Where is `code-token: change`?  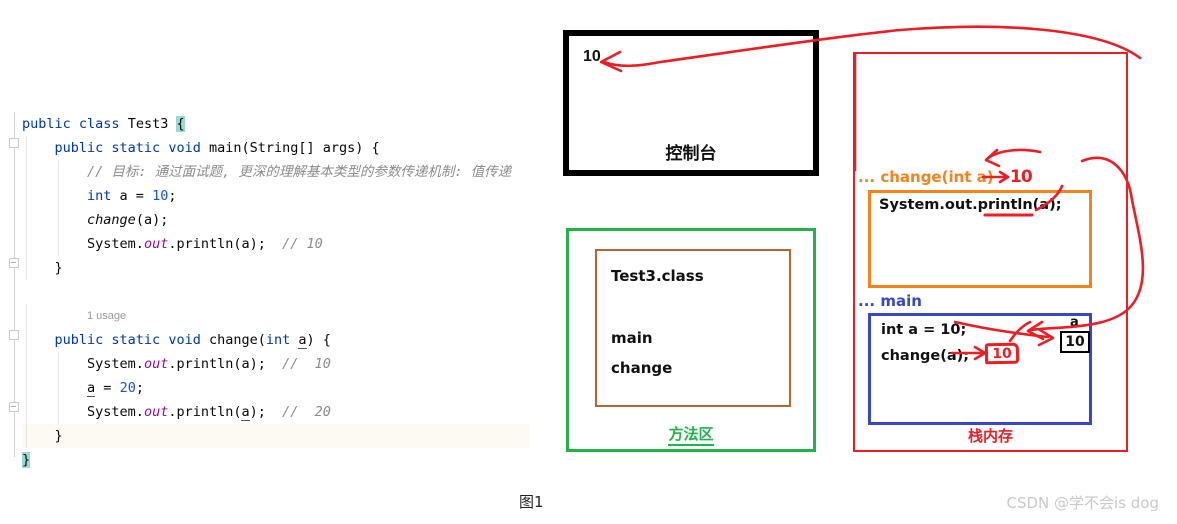
code-token: change is located at coordinates (111, 220).